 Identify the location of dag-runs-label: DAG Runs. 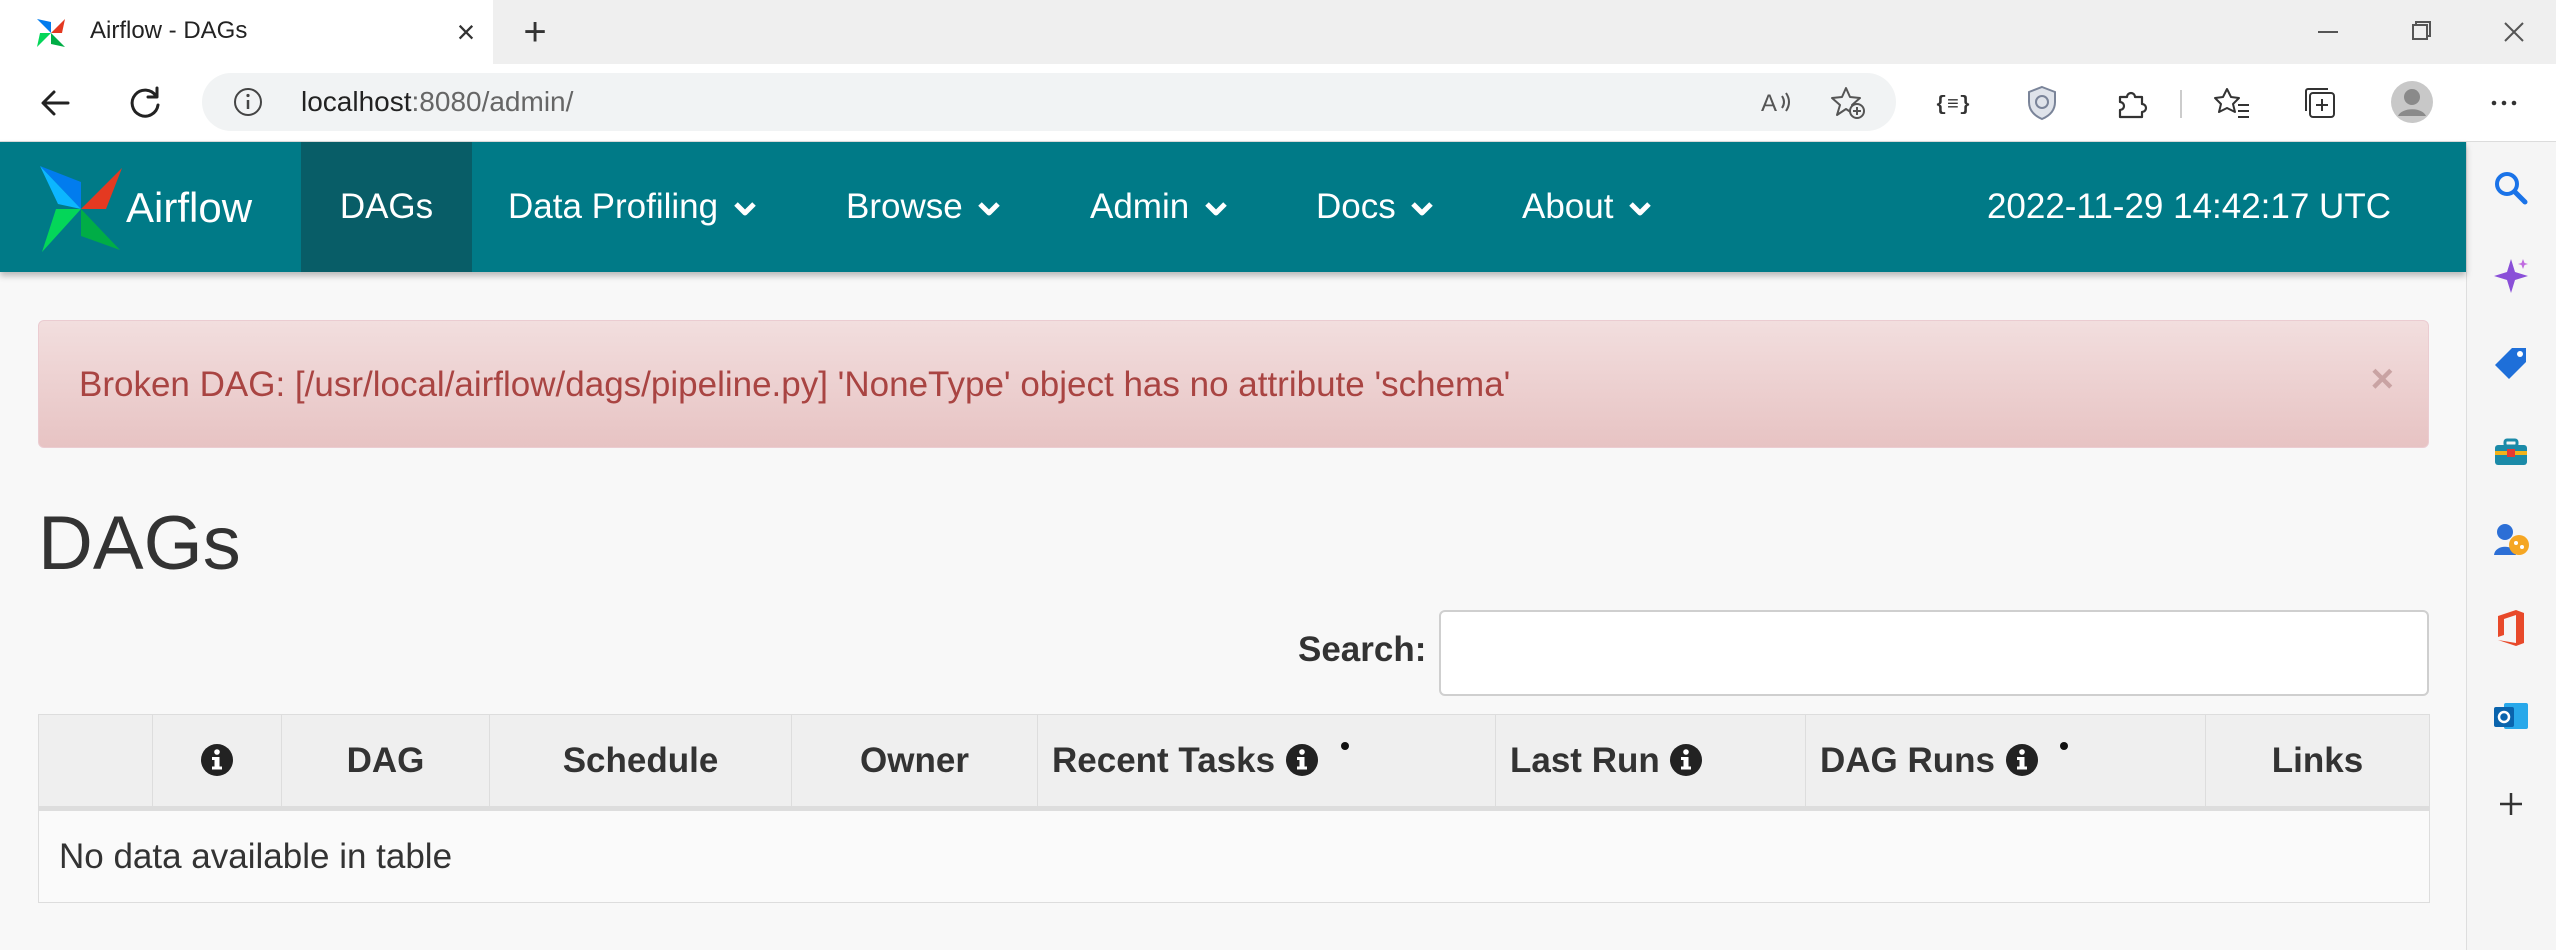
(1907, 760).